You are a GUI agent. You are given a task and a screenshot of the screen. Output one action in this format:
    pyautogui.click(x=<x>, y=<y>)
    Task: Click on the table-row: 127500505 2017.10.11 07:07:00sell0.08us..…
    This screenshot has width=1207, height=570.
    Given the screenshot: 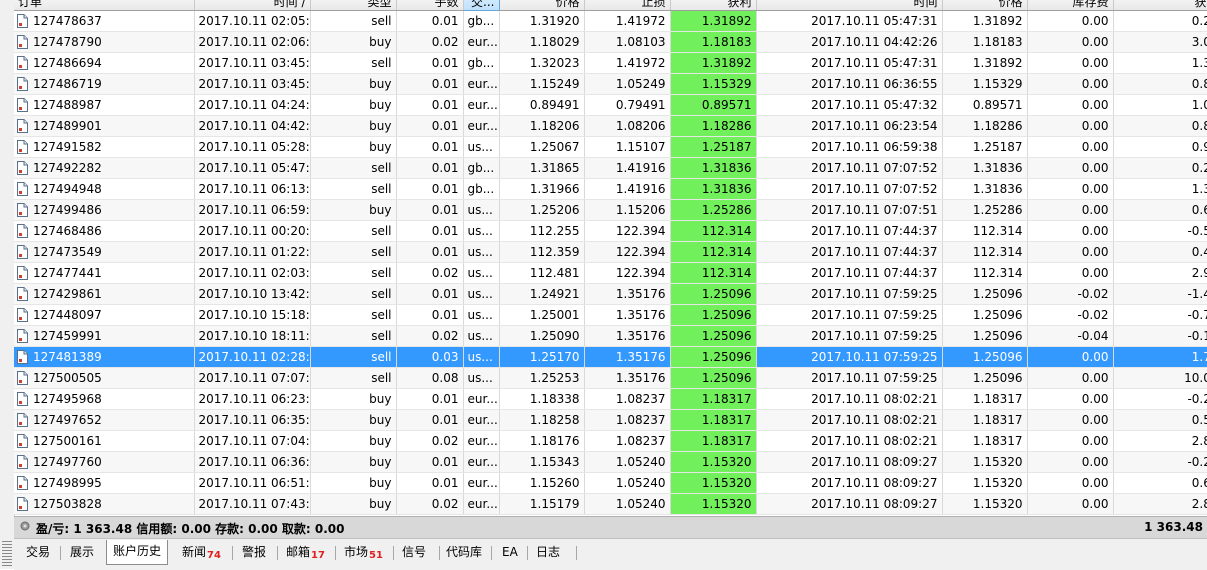 What is the action you would take?
    pyautogui.click(x=610, y=378)
    